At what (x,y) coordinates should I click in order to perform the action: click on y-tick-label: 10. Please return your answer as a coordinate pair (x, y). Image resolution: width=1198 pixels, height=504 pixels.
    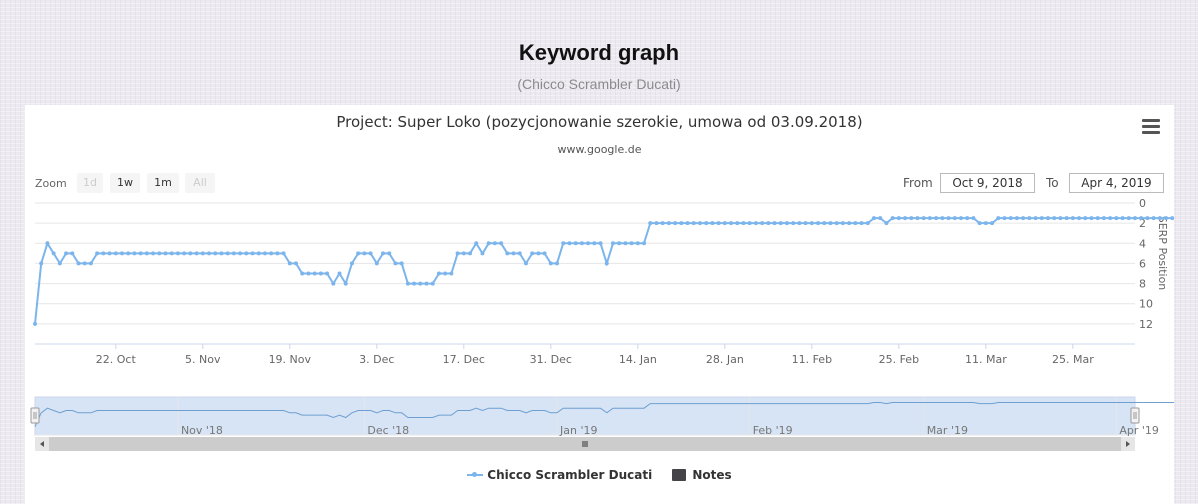
    Looking at the image, I should click on (1146, 304).